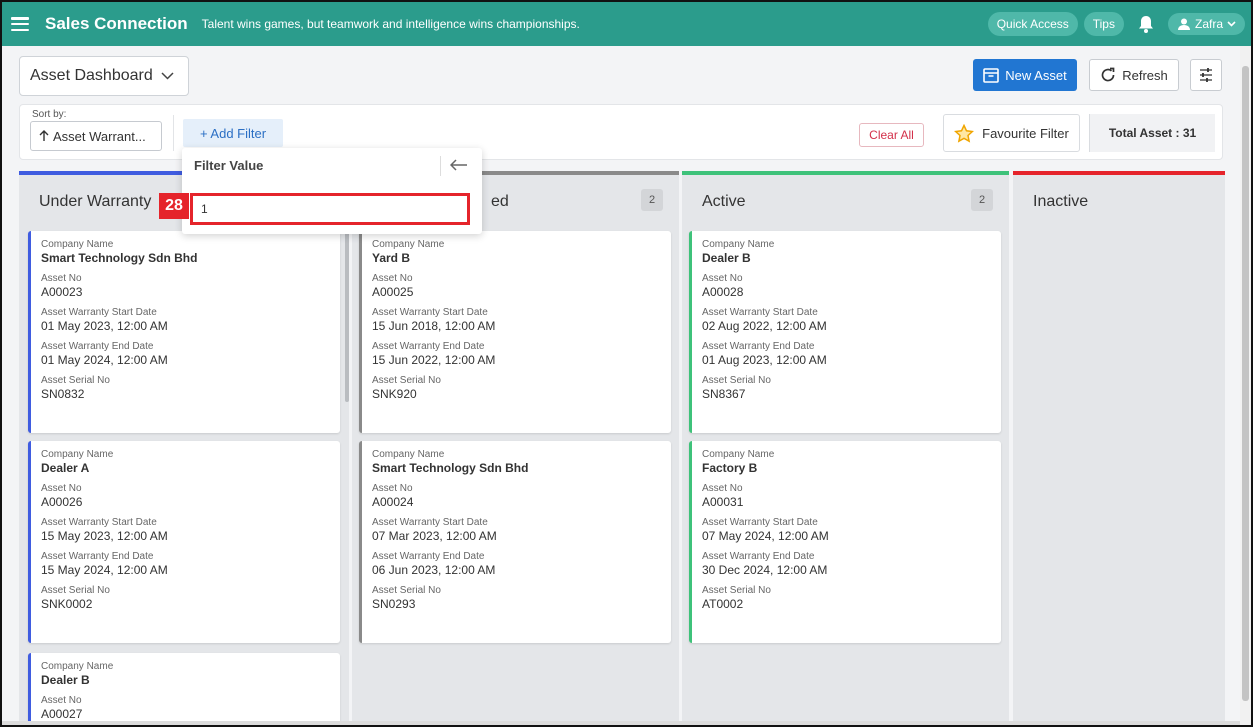 This screenshot has height=727, width=1253. I want to click on user-name: Zafra, so click(1208, 24).